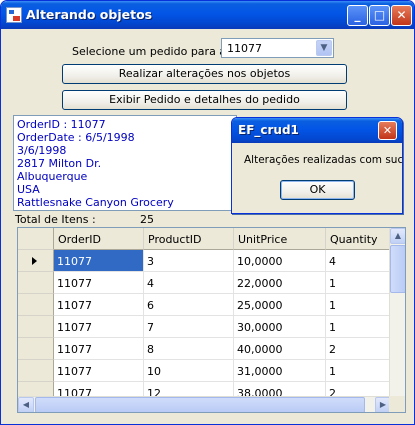  What do you see at coordinates (358, 239) in the screenshot?
I see `column-header-quantity: Quantity` at bounding box center [358, 239].